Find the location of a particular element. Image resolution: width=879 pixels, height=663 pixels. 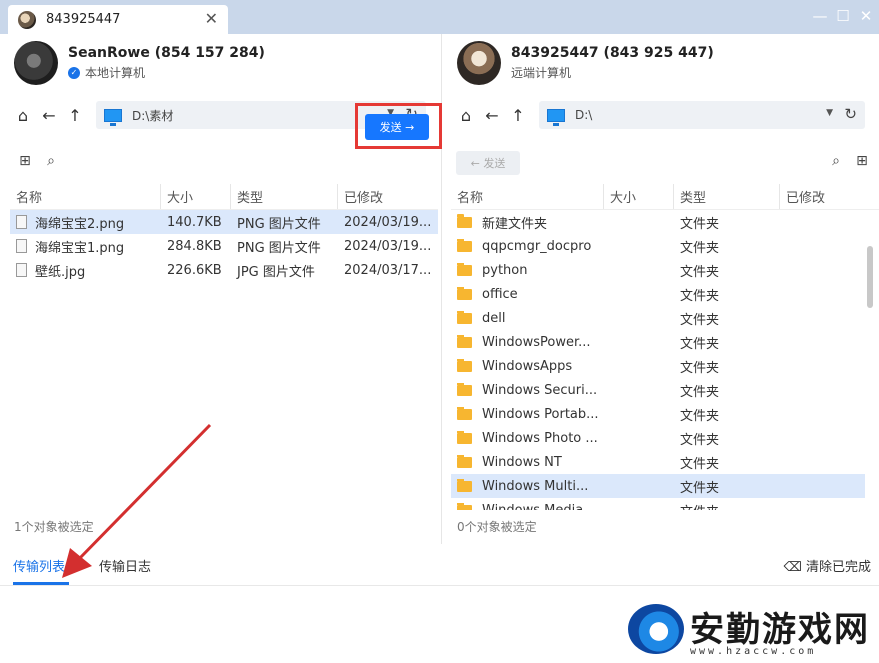

minimize-icon: — is located at coordinates (820, 16).